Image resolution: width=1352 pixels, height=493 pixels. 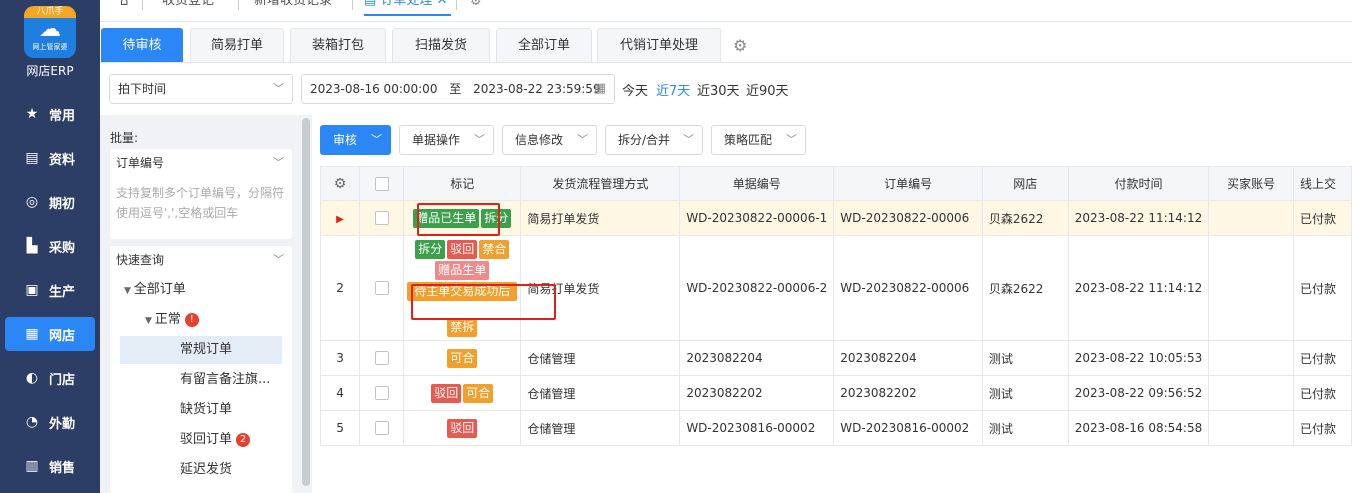 I want to click on quick-30days: 近30天, so click(x=718, y=89).